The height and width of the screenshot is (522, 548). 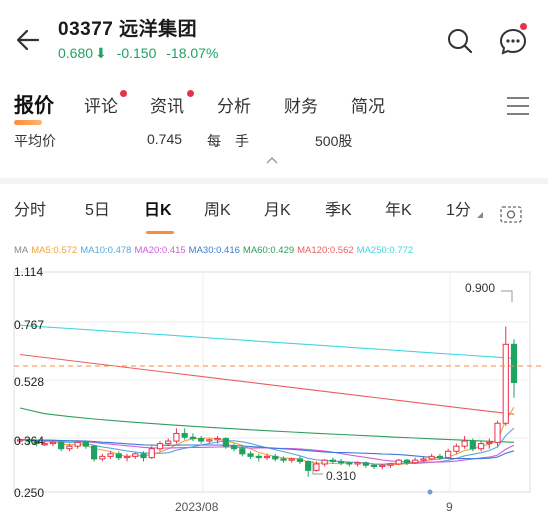 I want to click on period-tab-daily: 日K, so click(x=158, y=208).